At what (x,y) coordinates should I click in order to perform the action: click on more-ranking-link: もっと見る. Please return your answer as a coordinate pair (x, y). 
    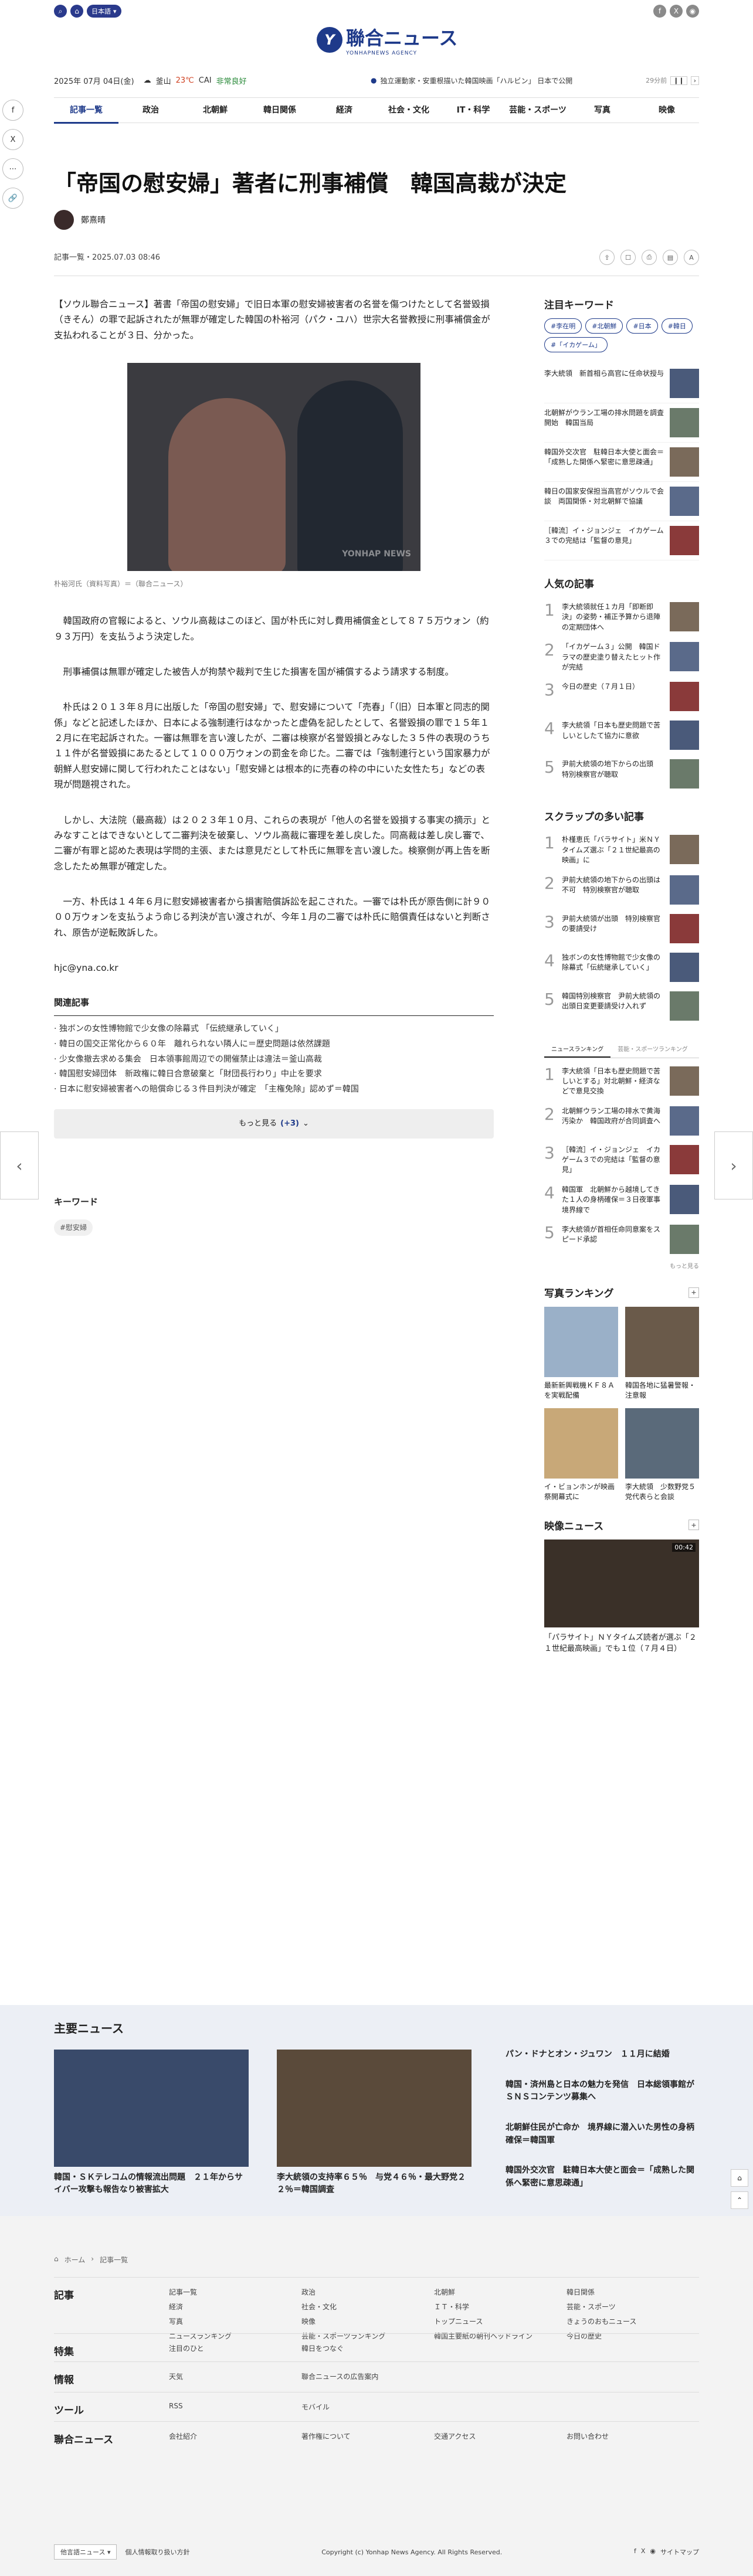
    Looking at the image, I should click on (622, 1266).